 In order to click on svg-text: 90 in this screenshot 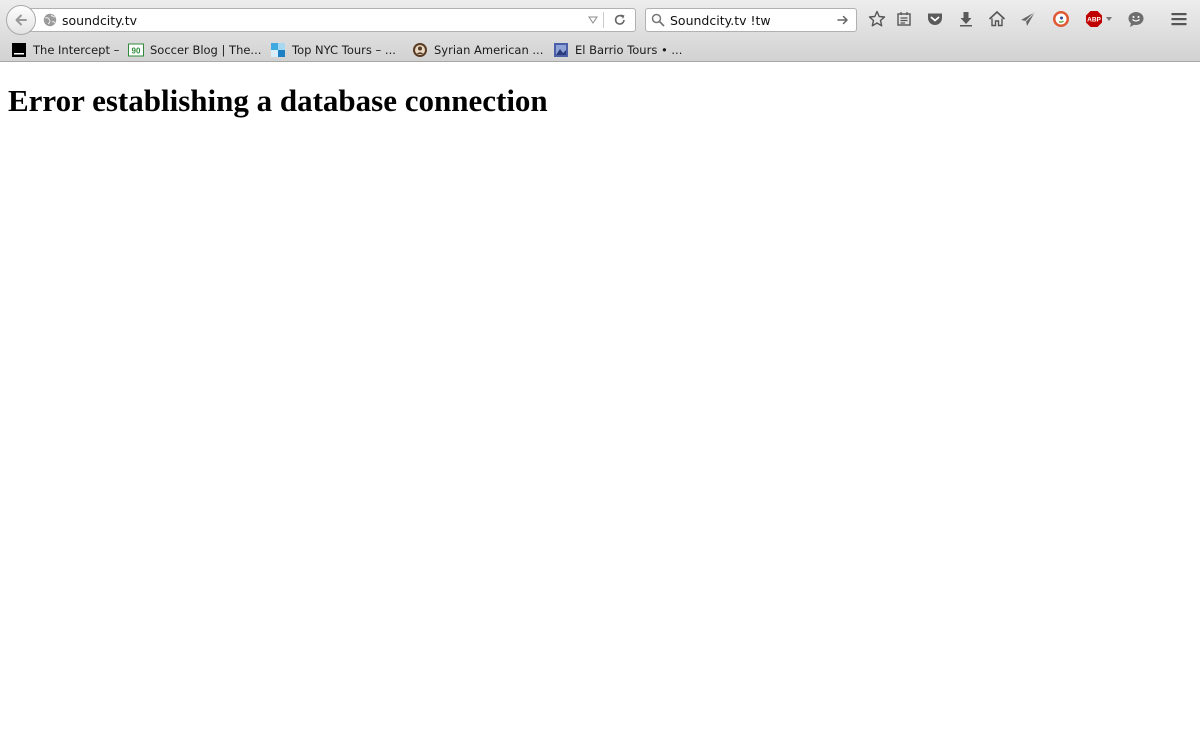, I will do `click(136, 51)`.